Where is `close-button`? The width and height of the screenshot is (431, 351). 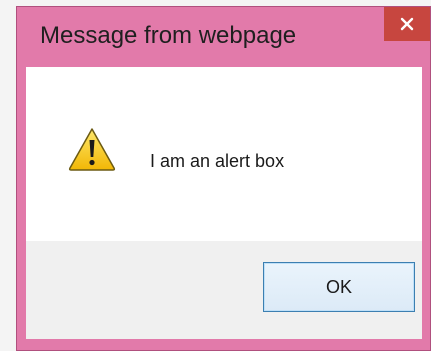 close-button is located at coordinates (407, 24).